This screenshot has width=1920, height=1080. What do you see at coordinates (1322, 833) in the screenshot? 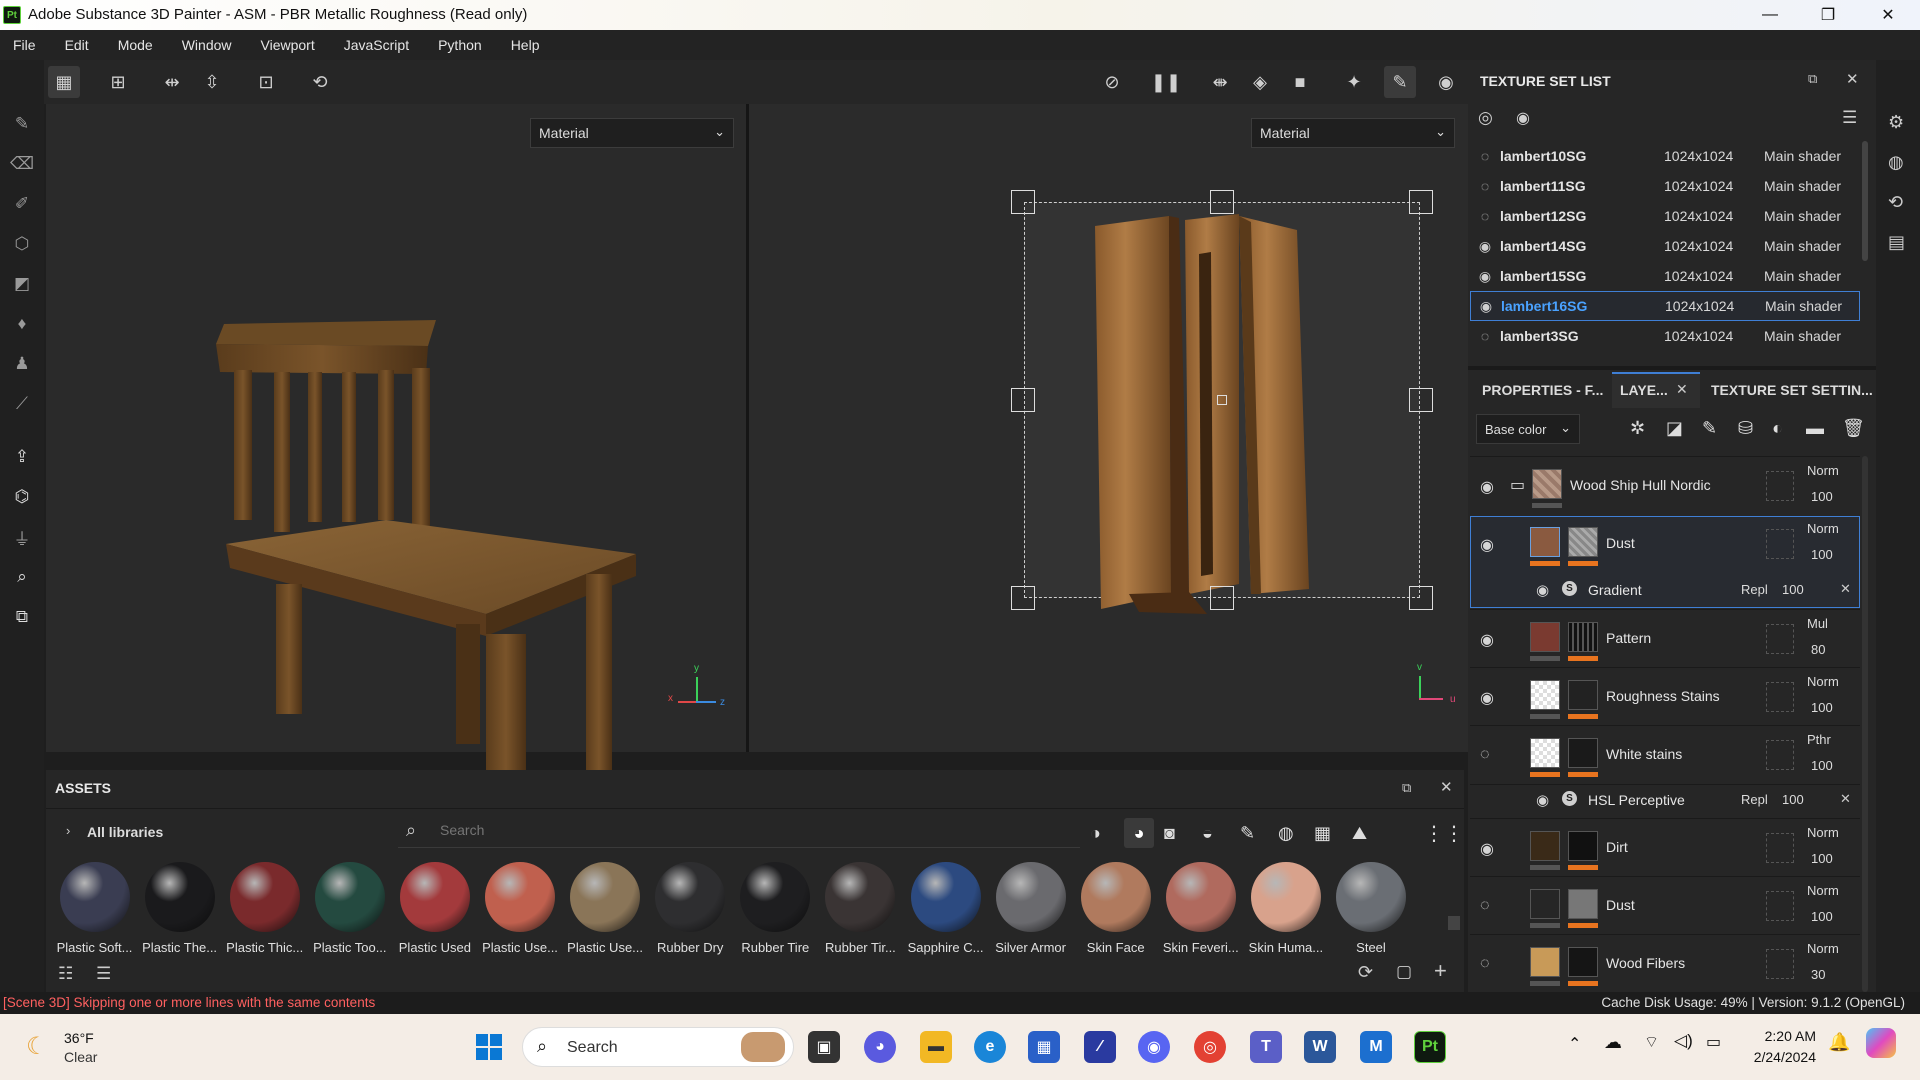
I see `filter-procedurals-icon: ▦` at bounding box center [1322, 833].